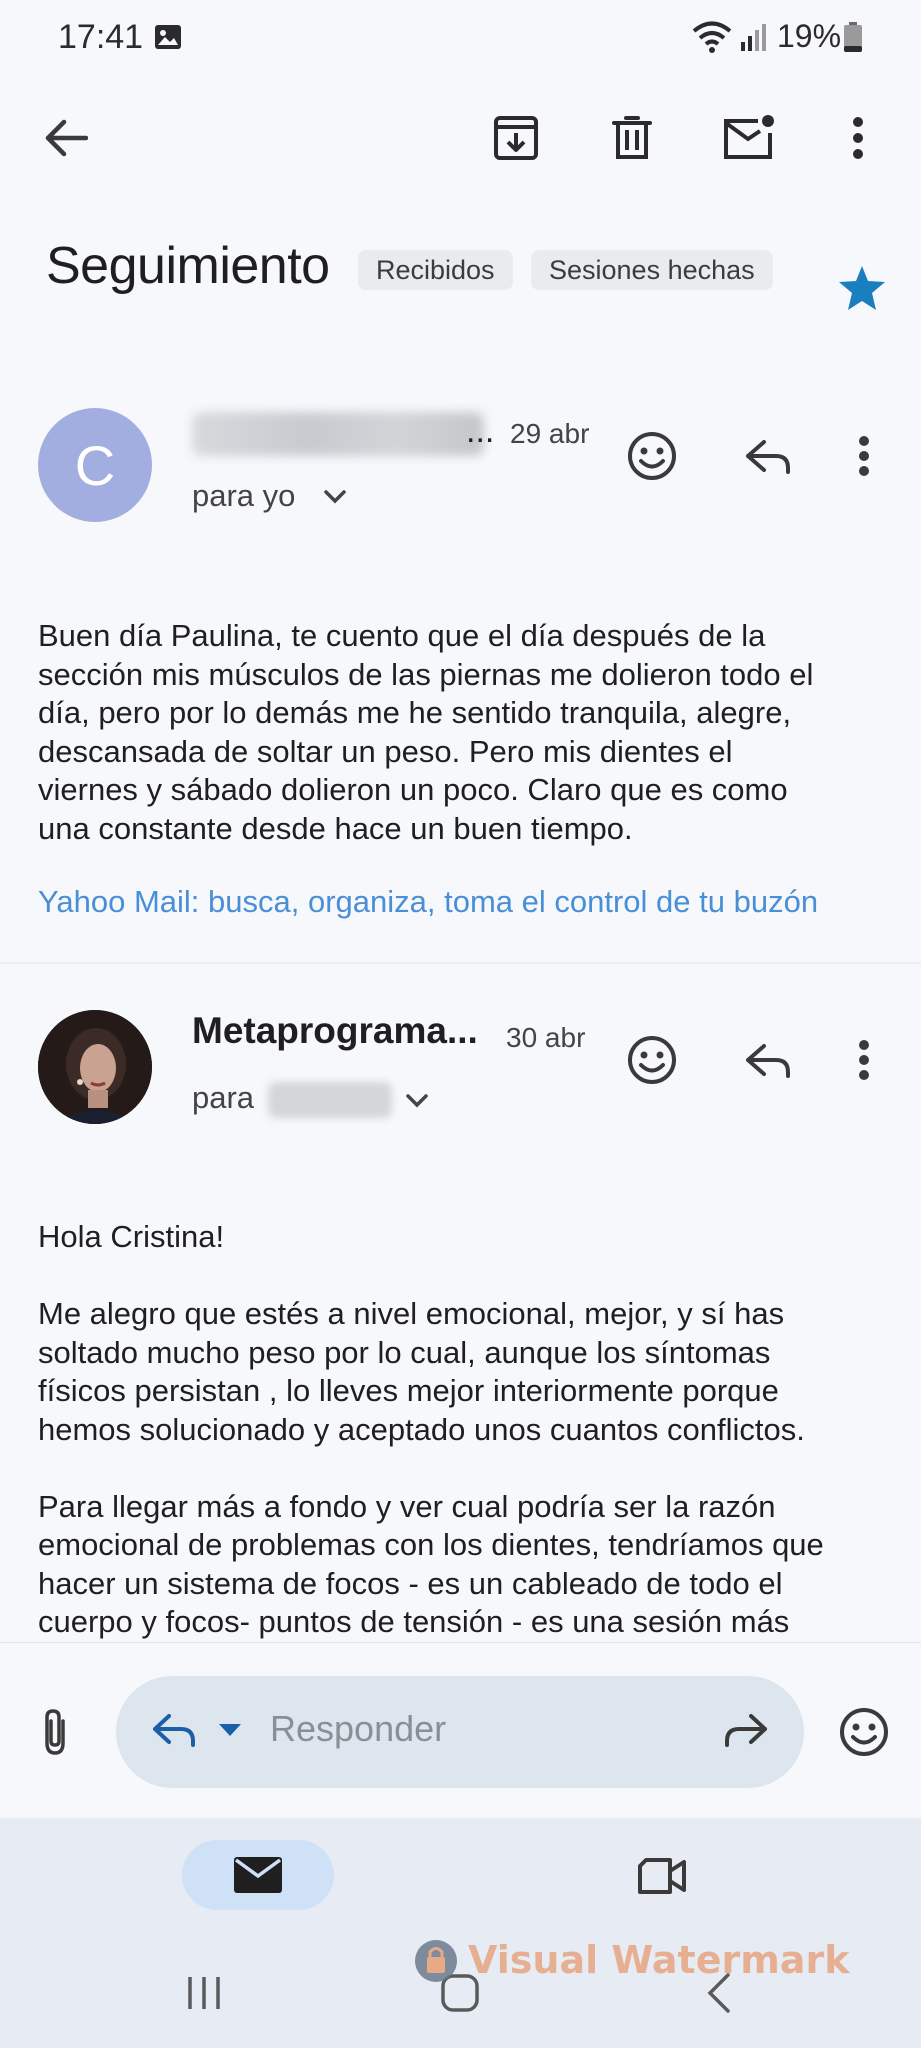  What do you see at coordinates (435, 270) in the screenshot?
I see `label-chip-inbox: Recibidos` at bounding box center [435, 270].